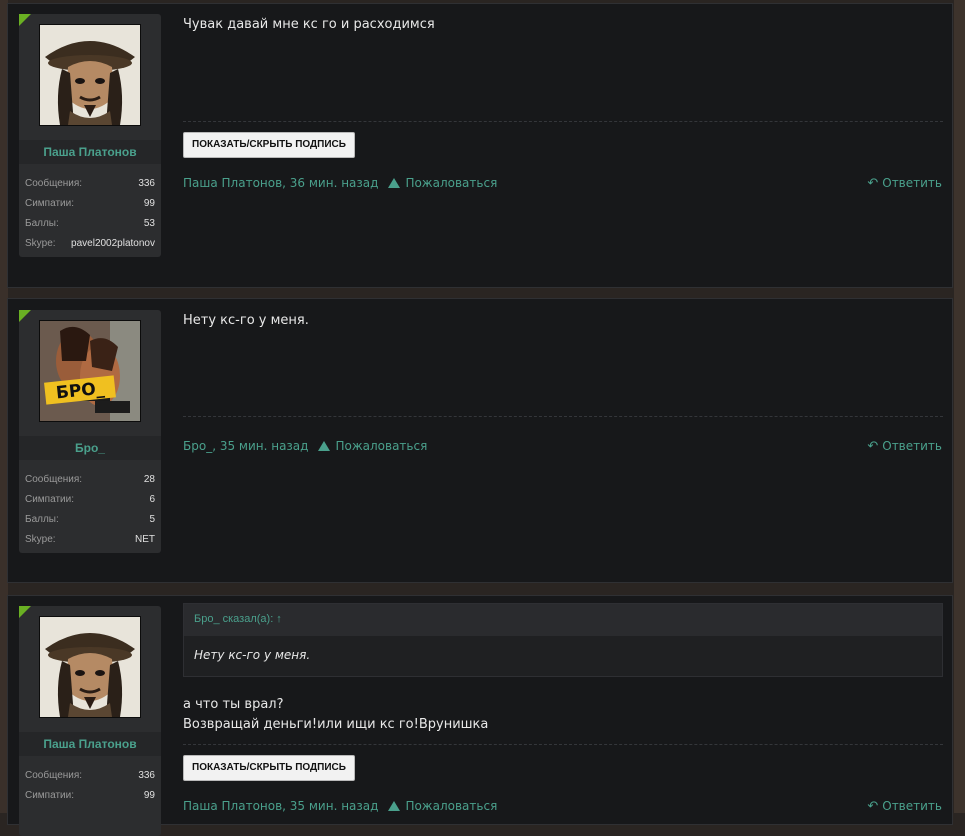  What do you see at coordinates (336, 724) in the screenshot?
I see `message-line: Возвращай деньги!или ищи кс го!Врунишка` at bounding box center [336, 724].